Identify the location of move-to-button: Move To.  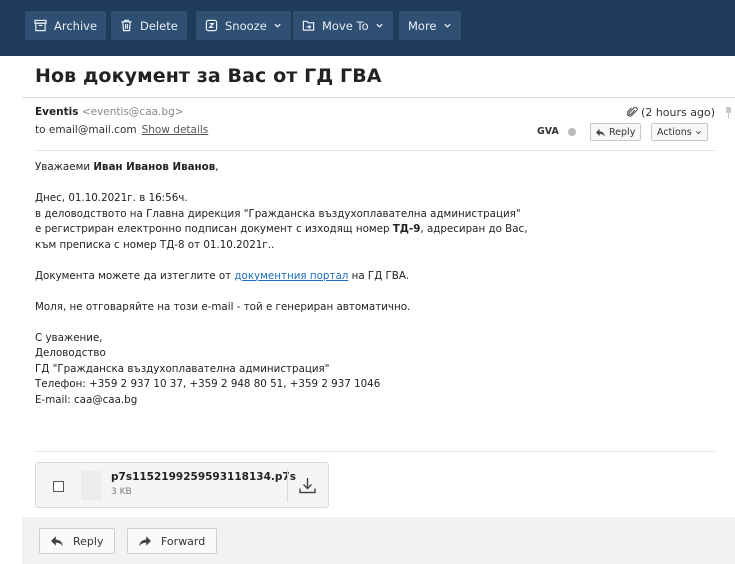
(343, 25).